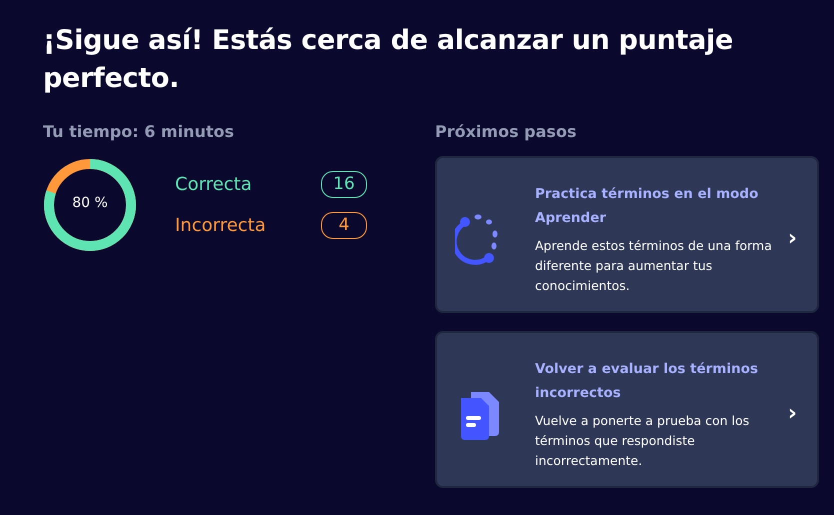  What do you see at coordinates (654, 265) in the screenshot?
I see `step-description: Aprende estos términos de una forma diferente para aumentar tus conocimientos.` at bounding box center [654, 265].